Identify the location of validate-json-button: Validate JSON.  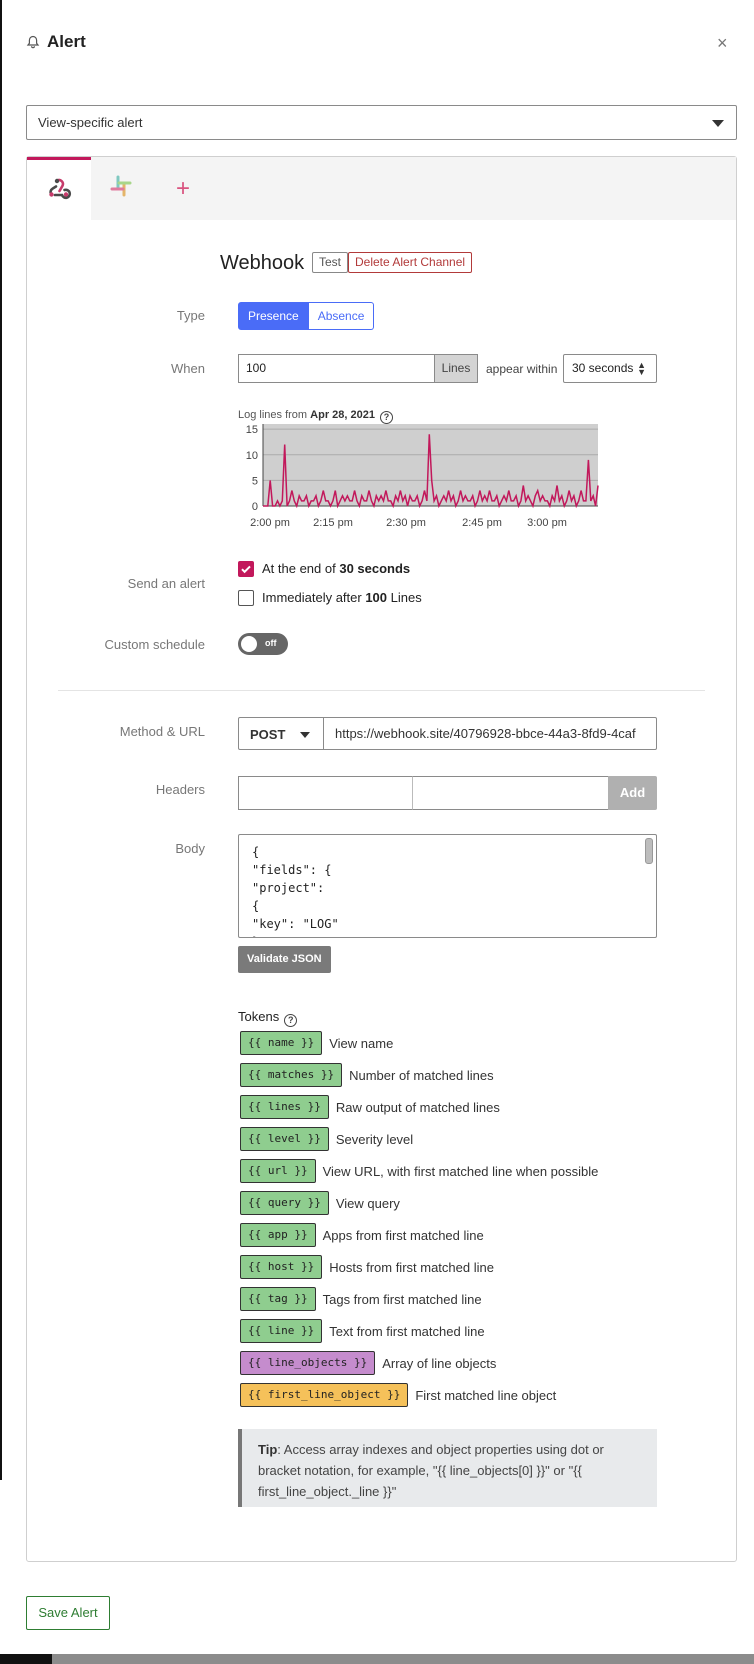
(284, 959).